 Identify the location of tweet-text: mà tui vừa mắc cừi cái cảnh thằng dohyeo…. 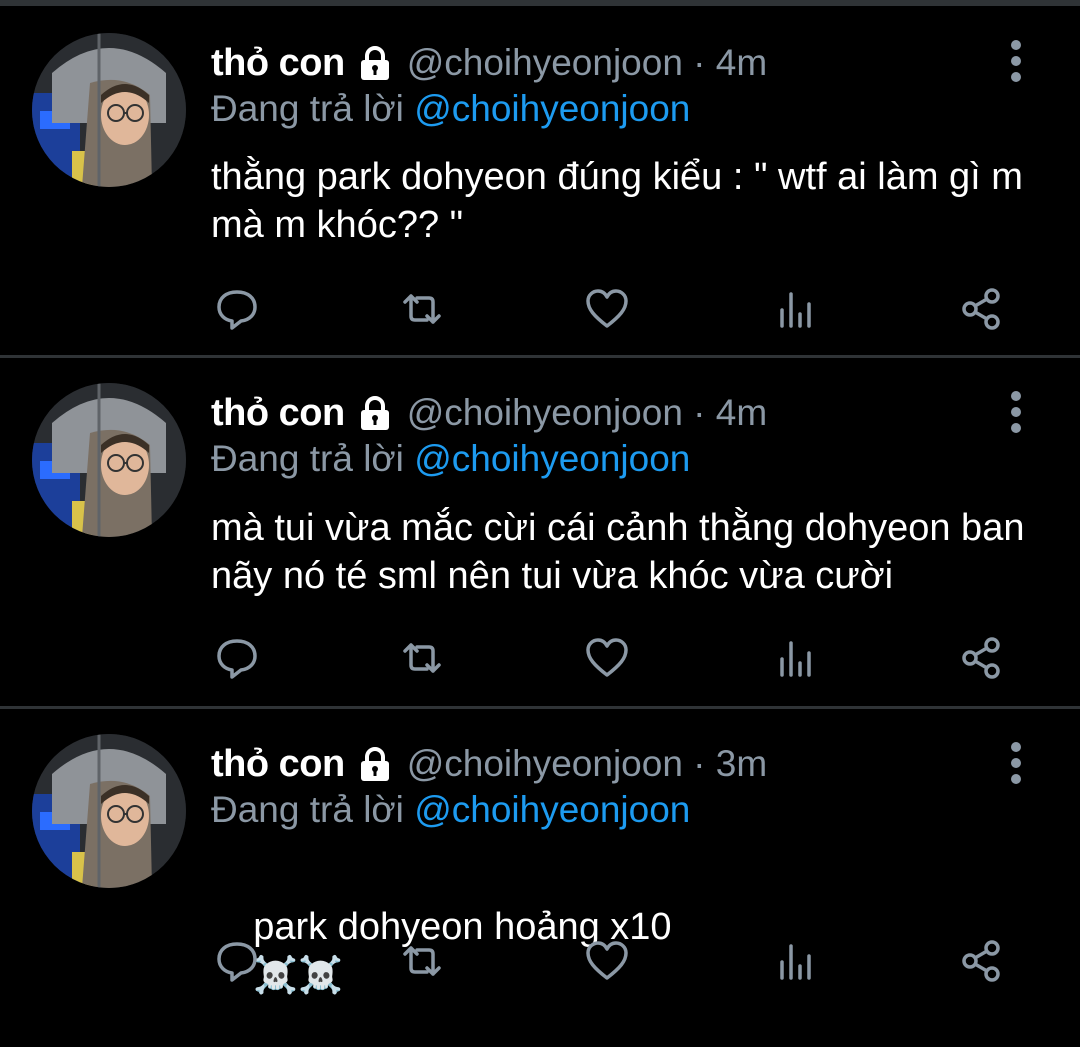
(623, 552).